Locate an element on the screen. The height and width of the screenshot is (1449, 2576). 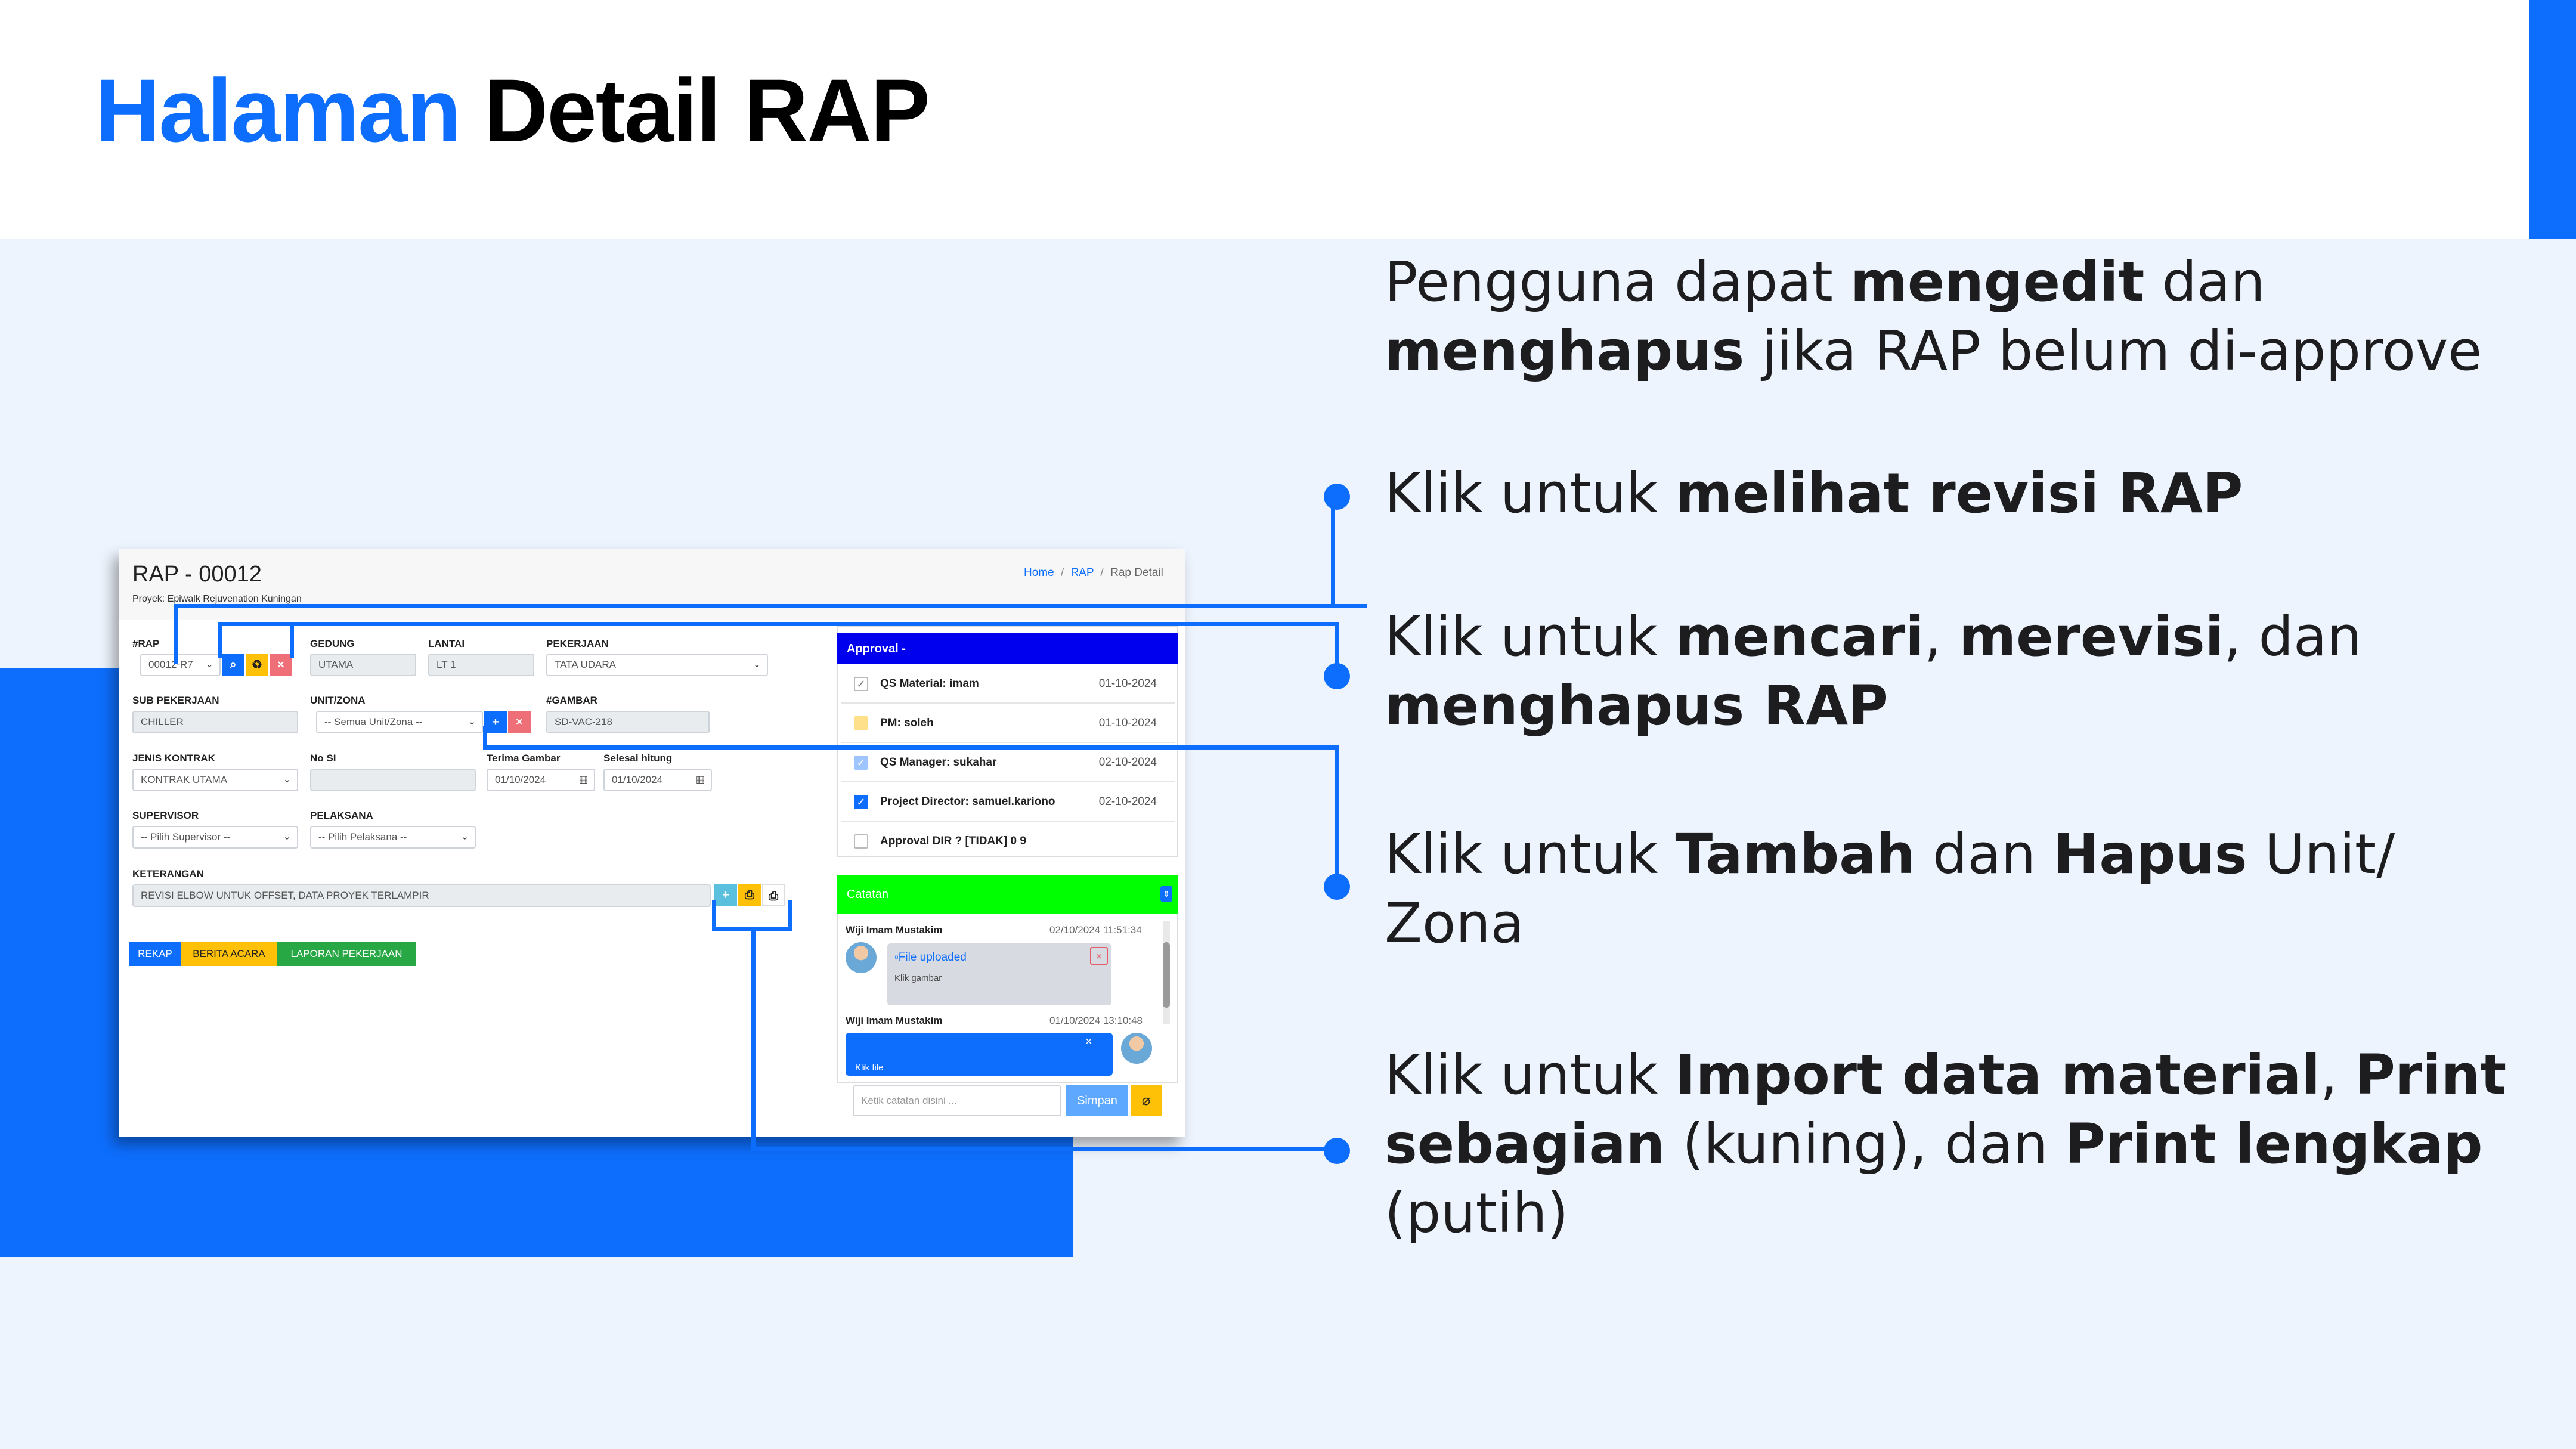
unit-zona-select: -- Semua Unit/Zona -- ⌄ is located at coordinates (399, 722).